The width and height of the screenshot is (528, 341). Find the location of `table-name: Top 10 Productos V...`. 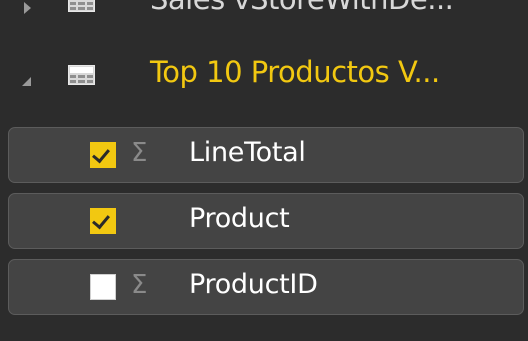

table-name: Top 10 Productos V... is located at coordinates (295, 72).